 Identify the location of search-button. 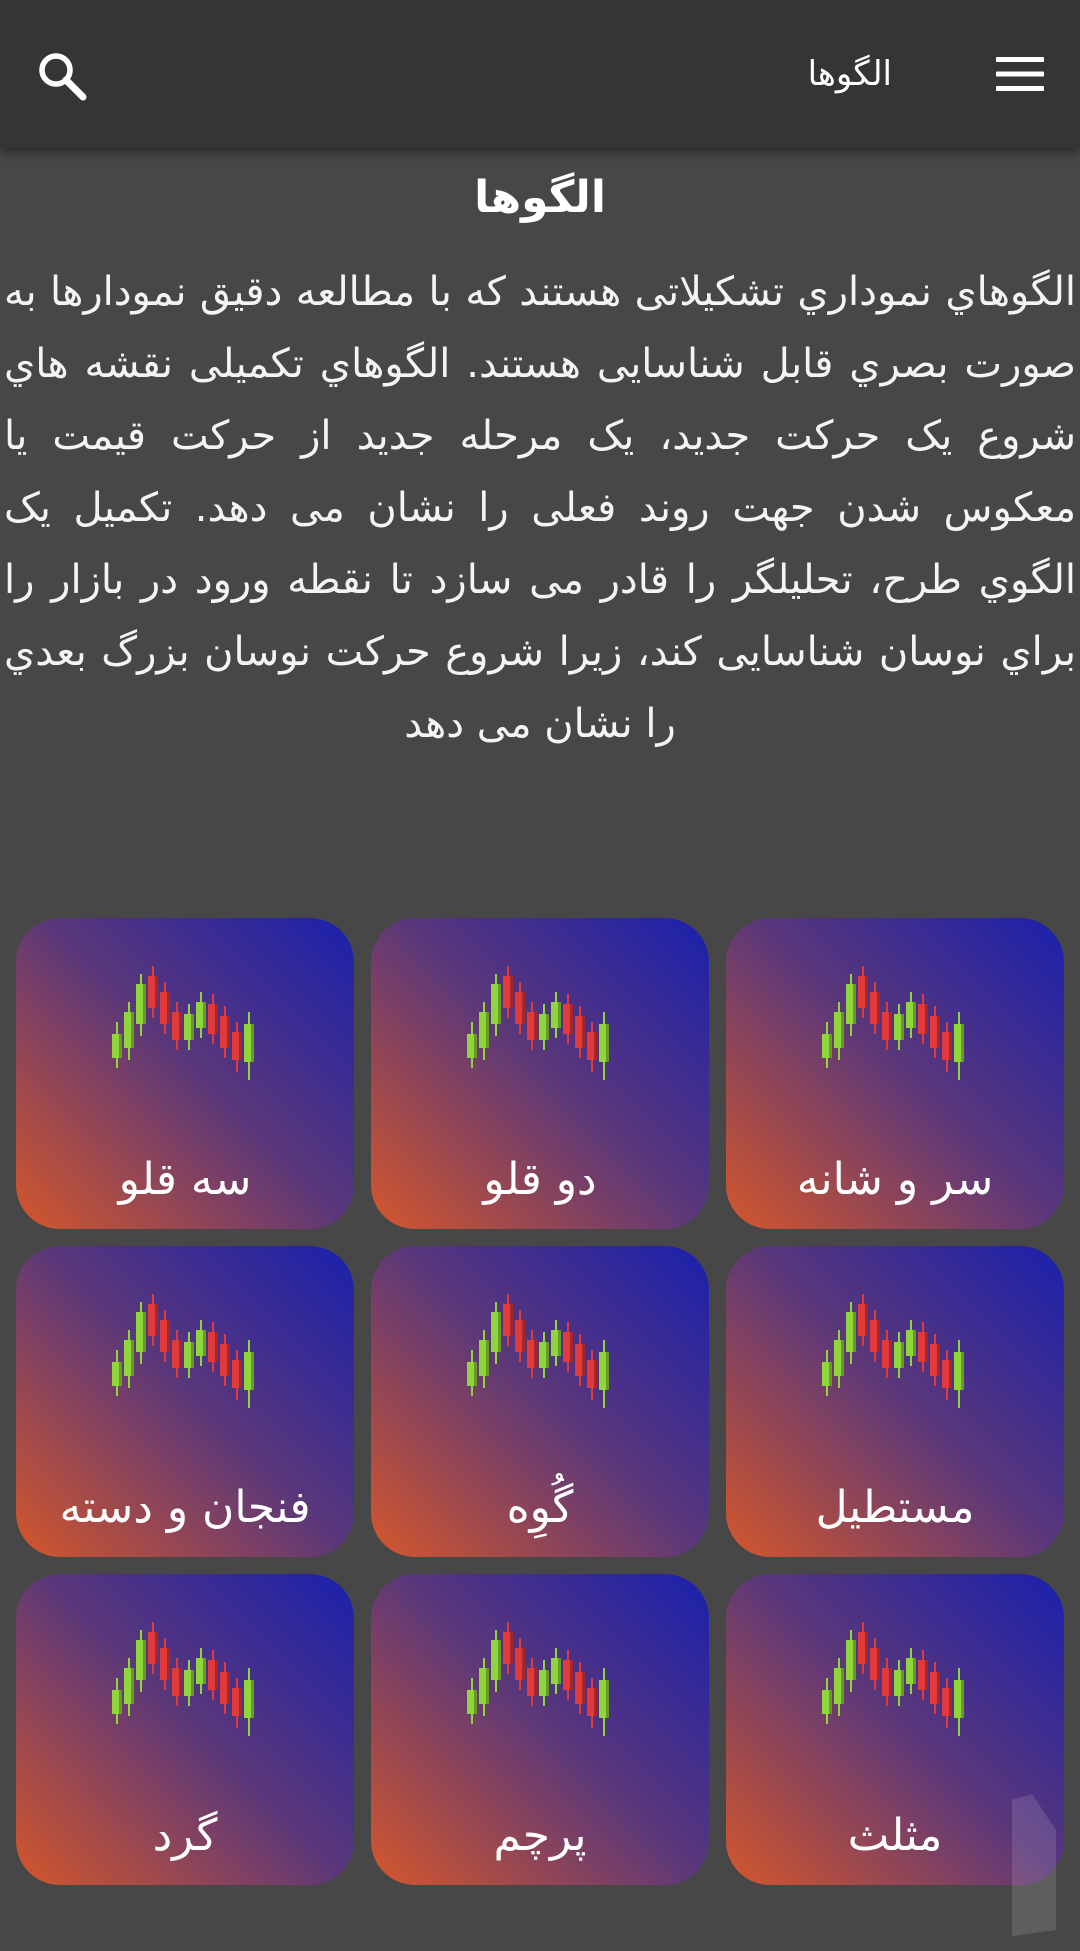
(62, 76).